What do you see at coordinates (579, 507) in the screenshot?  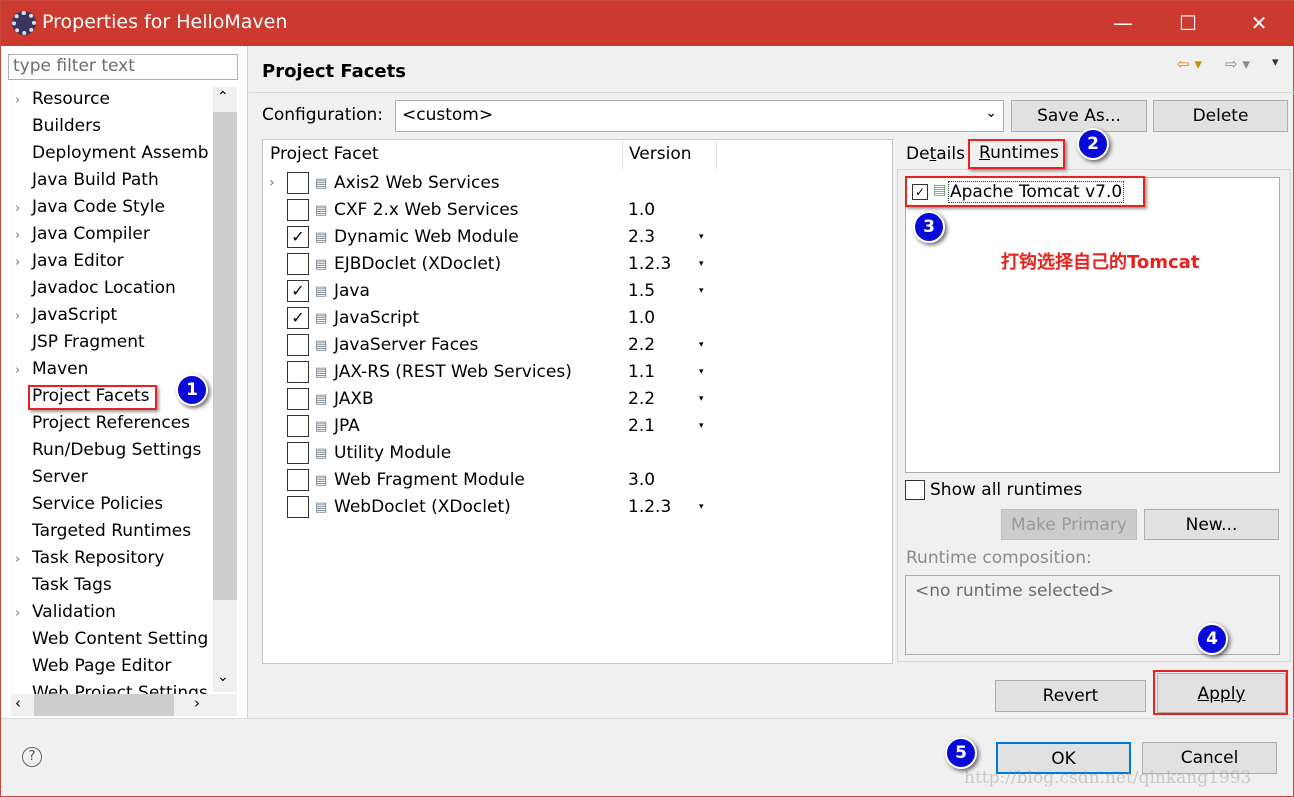 I see `facet-row: ▤ WebDoclet (XDoclet) 1.2.3 ▾` at bounding box center [579, 507].